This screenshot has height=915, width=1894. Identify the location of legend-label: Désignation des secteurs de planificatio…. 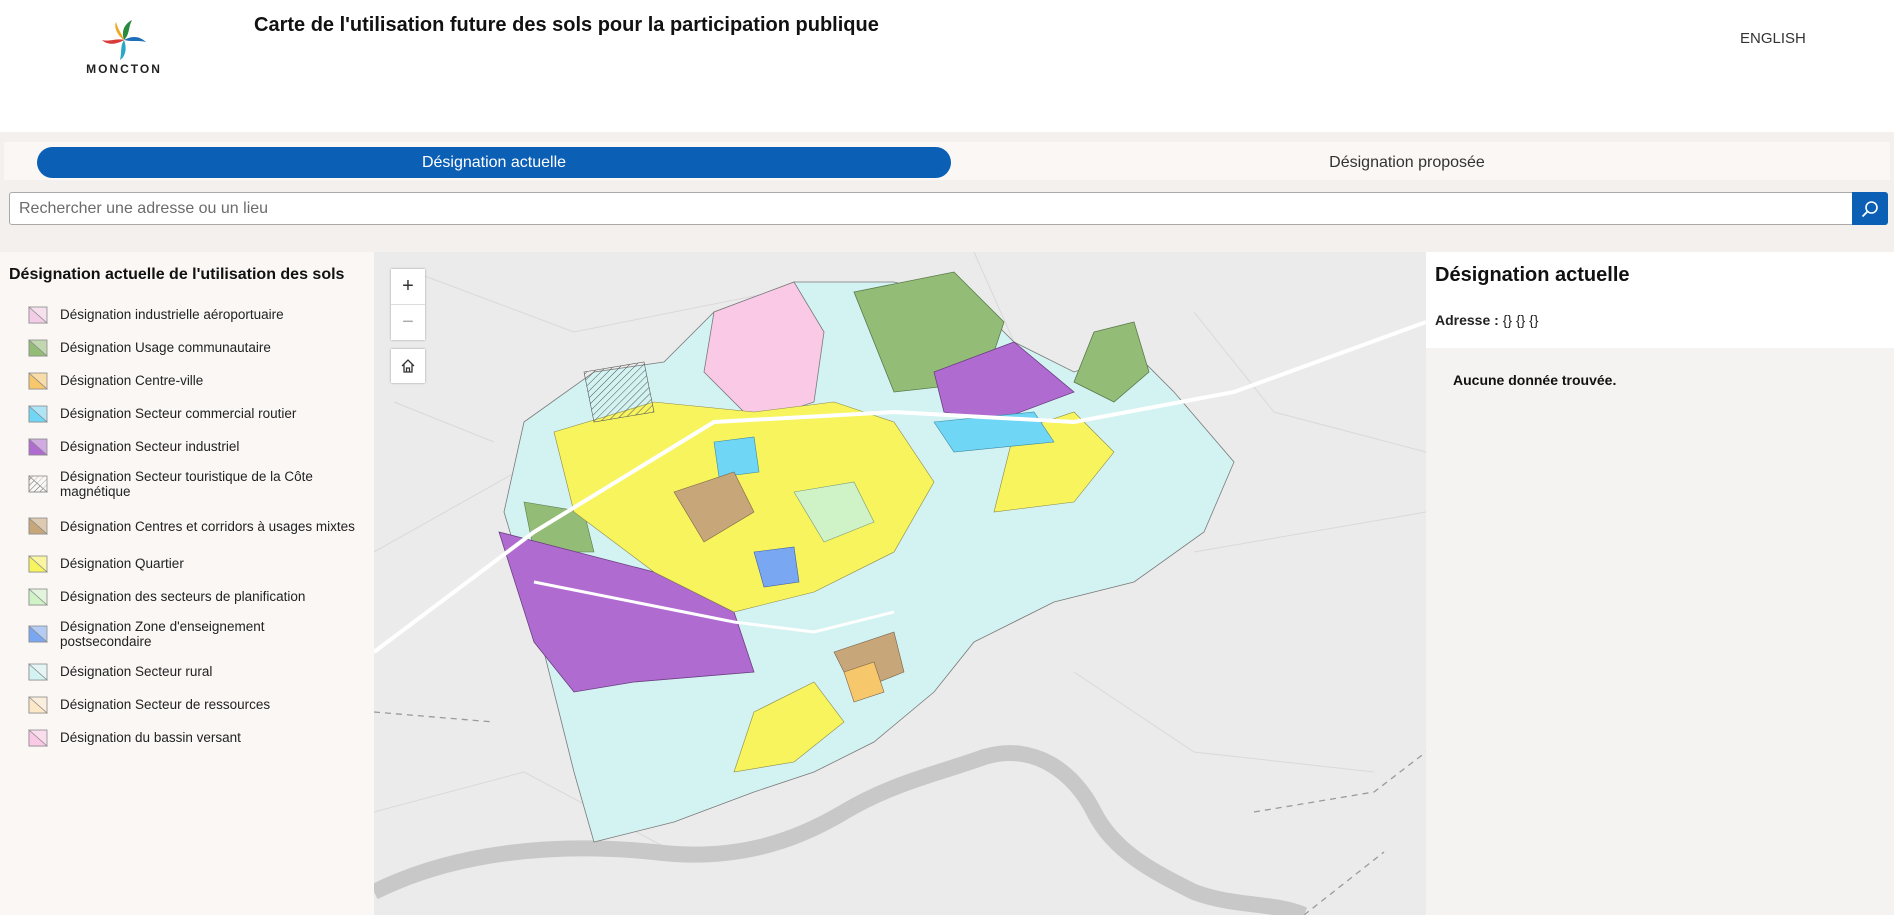
(183, 596).